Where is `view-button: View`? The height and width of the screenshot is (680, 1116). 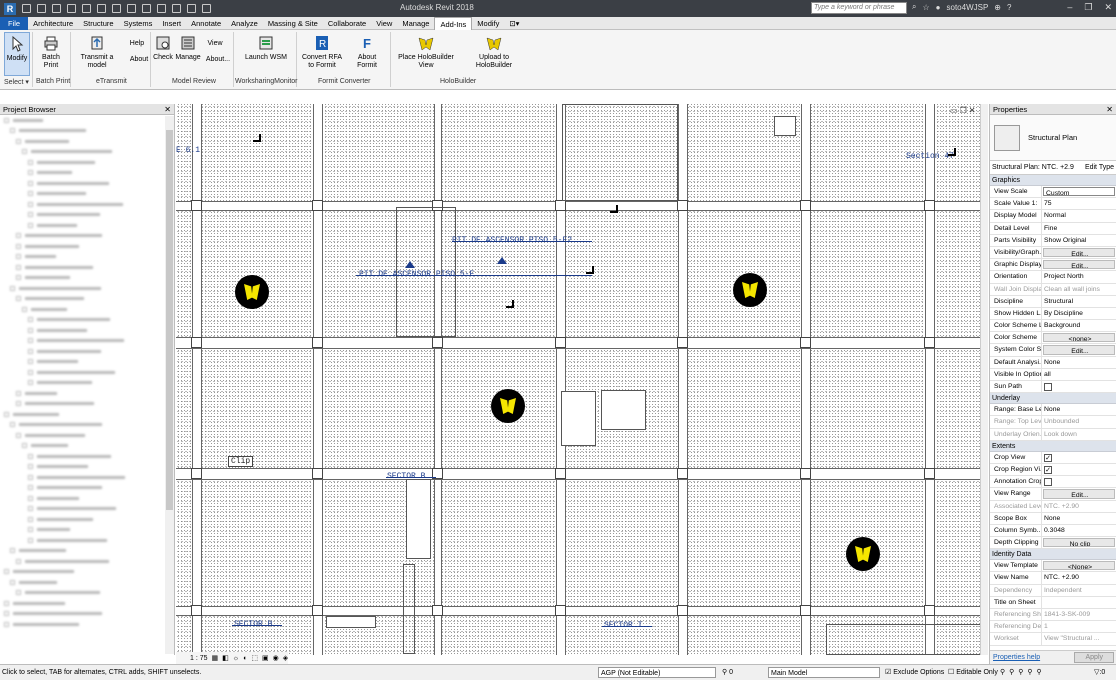 view-button: View is located at coordinates (215, 44).